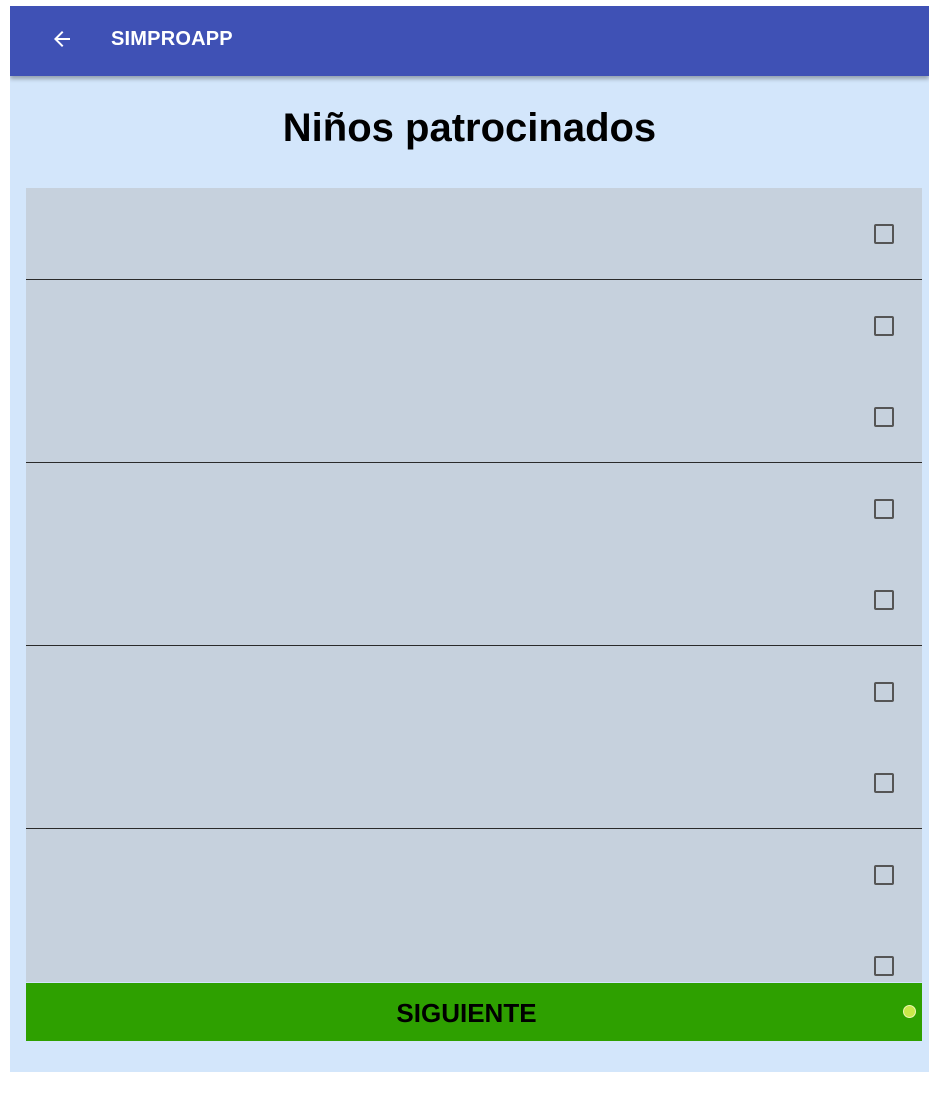  Describe the element at coordinates (469, 41) in the screenshot. I see `app-bar: SIMPROAPP` at that location.